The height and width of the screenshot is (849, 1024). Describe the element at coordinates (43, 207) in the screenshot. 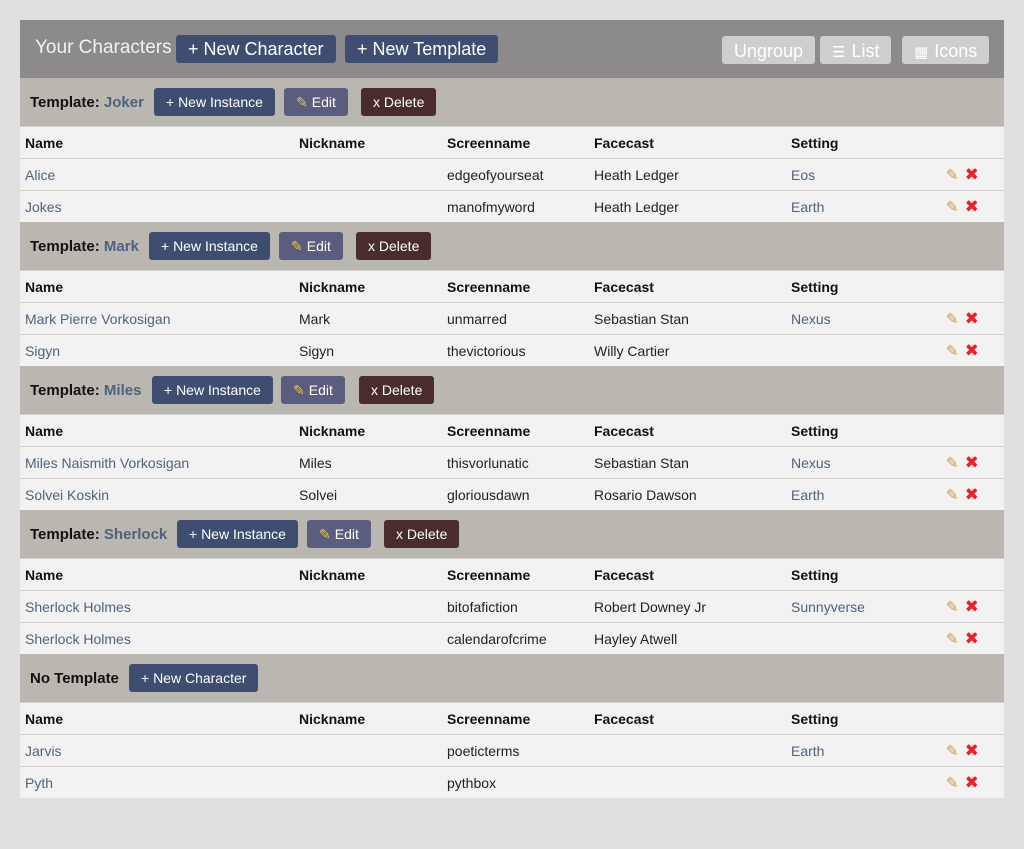

I see `character-name-link: Jokes` at that location.